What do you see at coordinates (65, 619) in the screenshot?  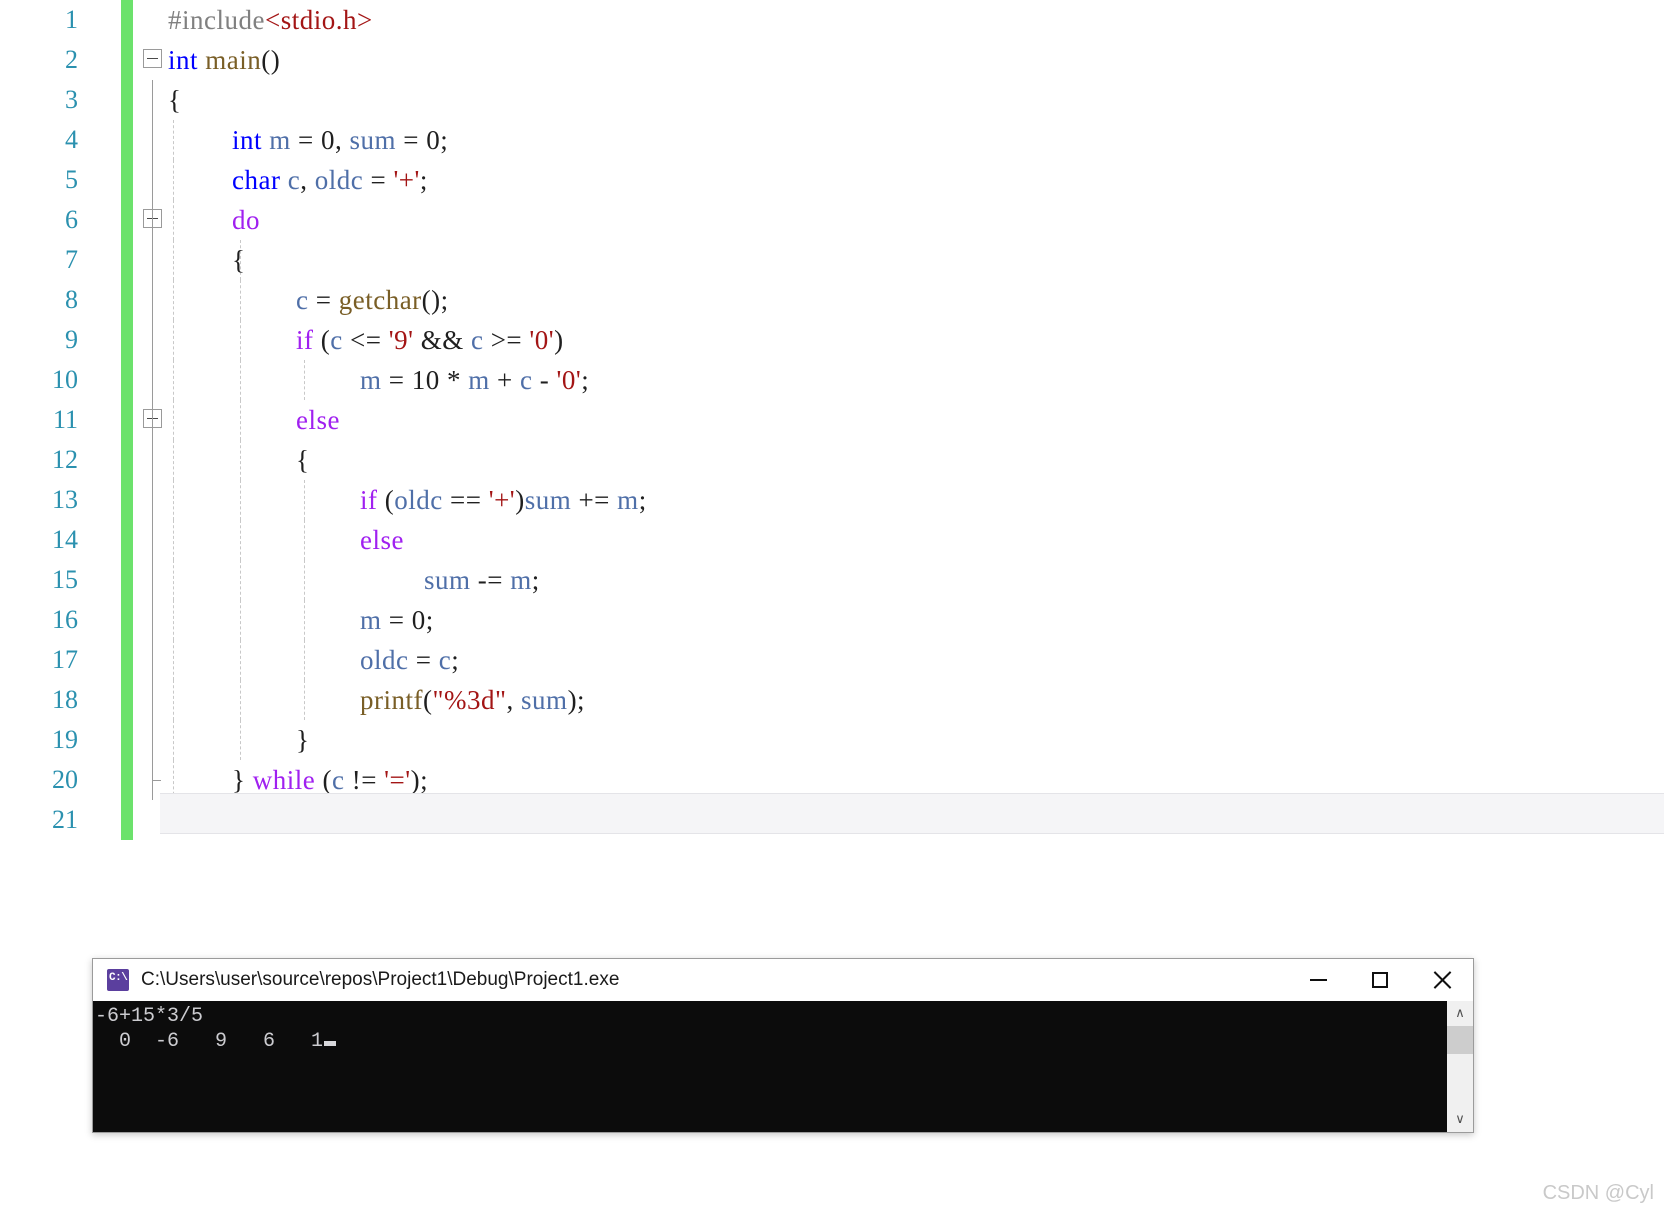 I see `line-number: 16` at bounding box center [65, 619].